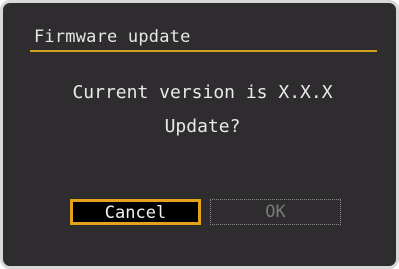 Image resolution: width=399 pixels, height=269 pixels. What do you see at coordinates (135, 212) in the screenshot?
I see `cancel-button: Cancel` at bounding box center [135, 212].